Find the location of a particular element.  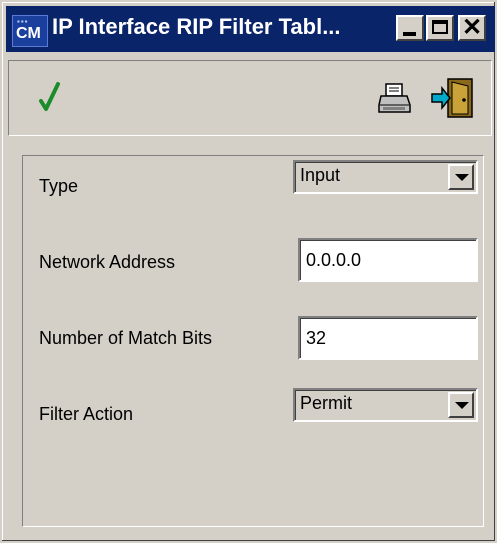

match-bits-input is located at coordinates (388, 338).